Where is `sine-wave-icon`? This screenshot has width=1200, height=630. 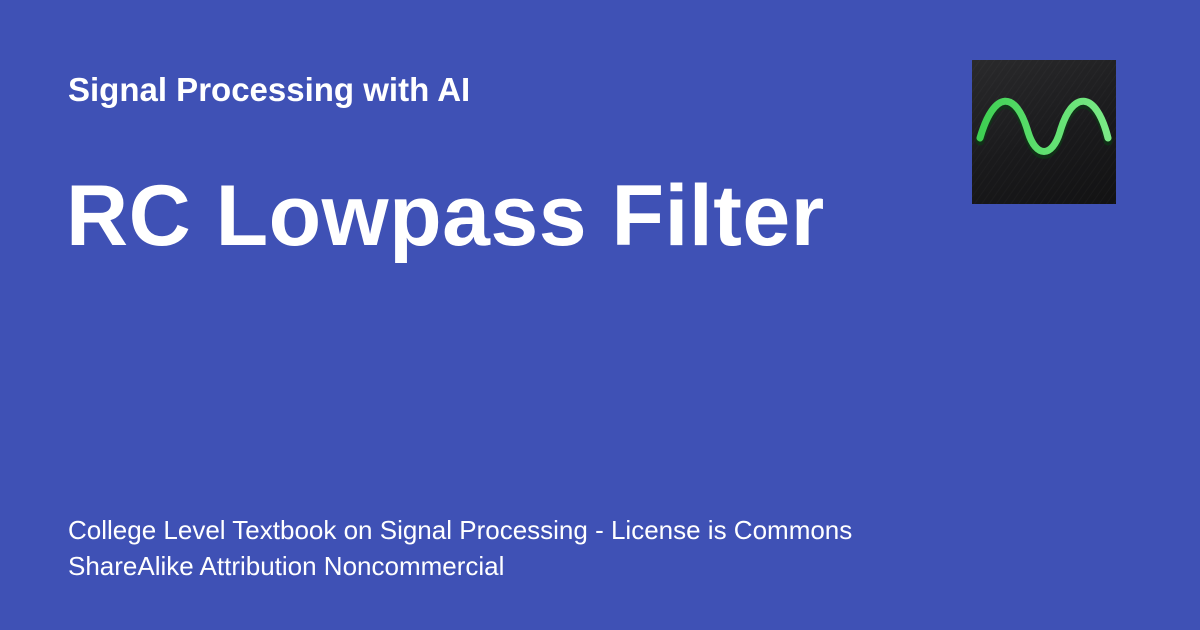 sine-wave-icon is located at coordinates (1044, 132).